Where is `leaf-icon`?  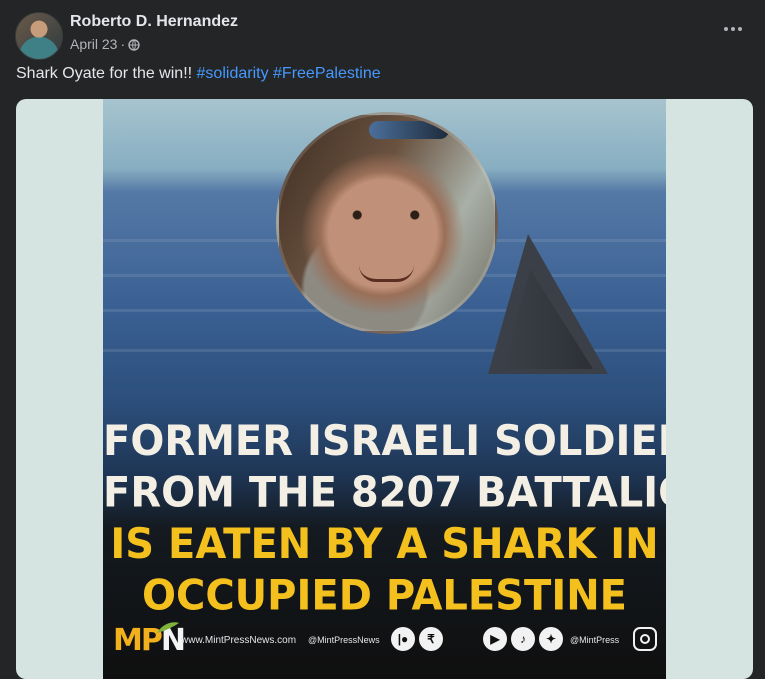
leaf-icon is located at coordinates (168, 627).